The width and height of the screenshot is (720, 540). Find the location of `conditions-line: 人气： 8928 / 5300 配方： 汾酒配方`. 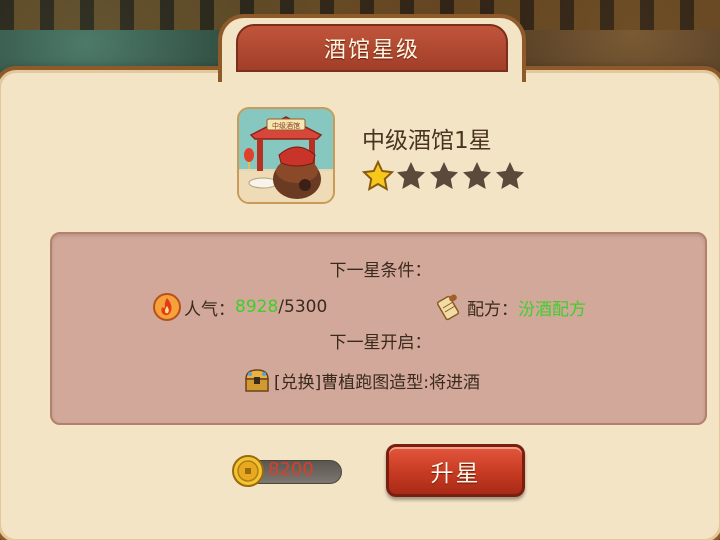

conditions-line: 人气： 8928 / 5300 配方： 汾酒配方 is located at coordinates (392, 307).